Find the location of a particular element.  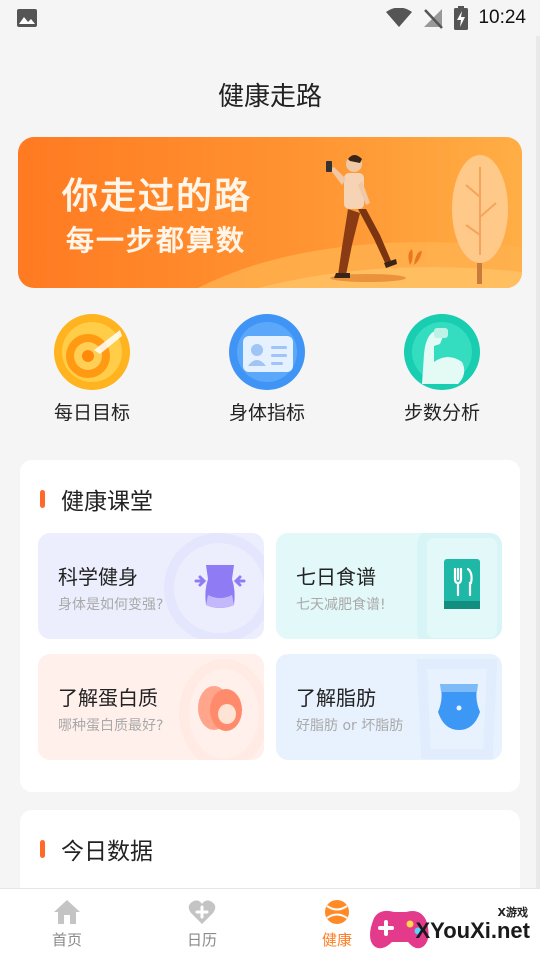

tab-label: 日历 is located at coordinates (201, 940).